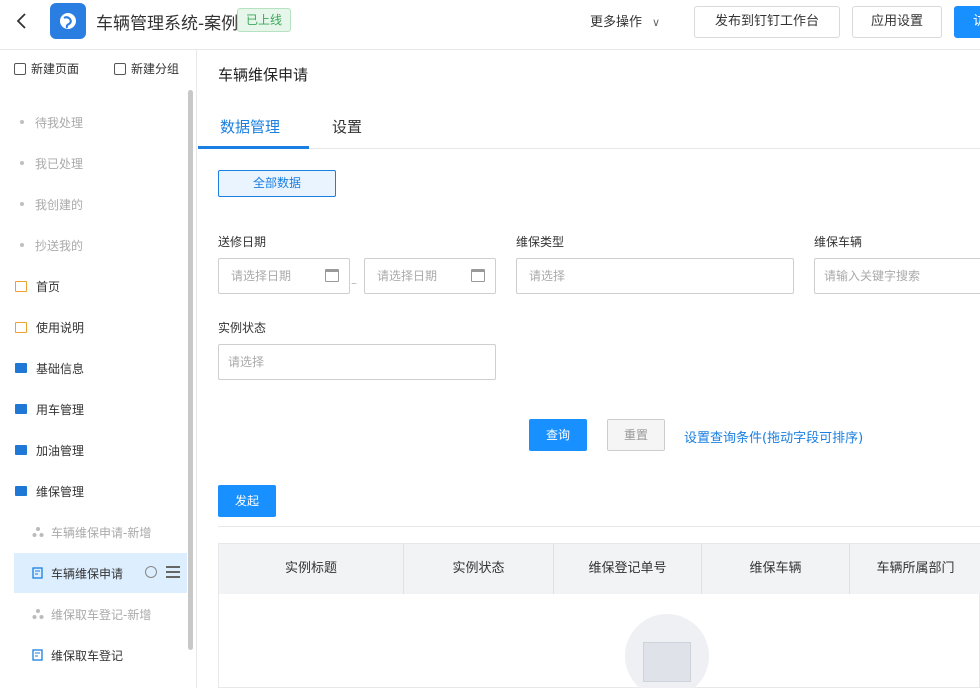 This screenshot has height=688, width=980. Describe the element at coordinates (967, 22) in the screenshot. I see `visit-button: 访` at that location.